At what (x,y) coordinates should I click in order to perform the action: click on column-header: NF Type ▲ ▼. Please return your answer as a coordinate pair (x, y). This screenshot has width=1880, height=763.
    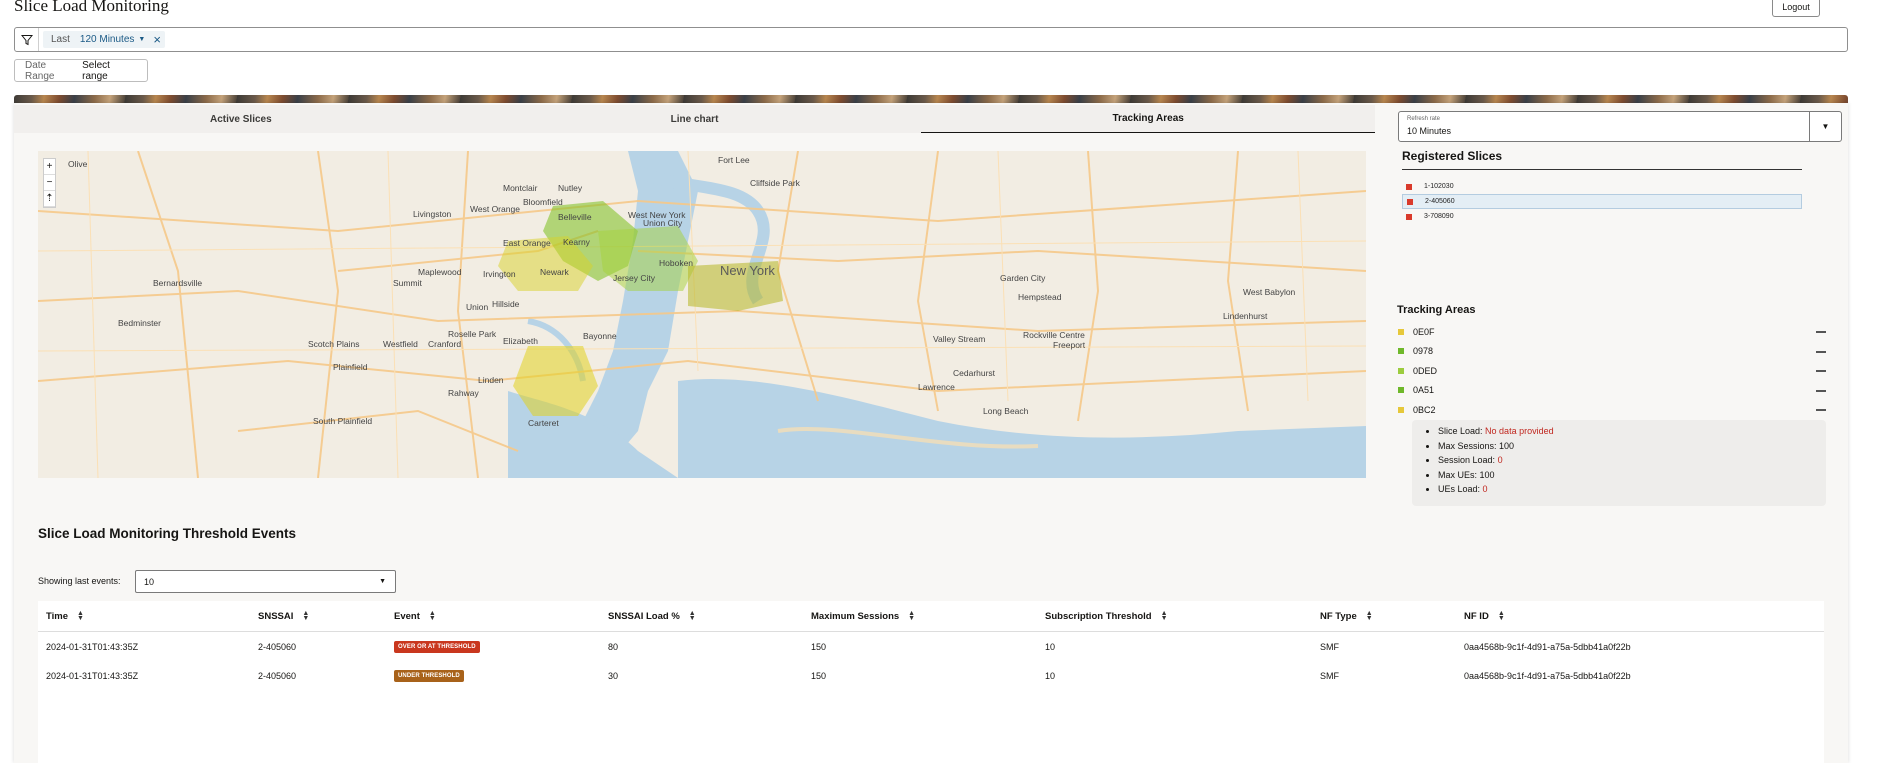
    Looking at the image, I should click on (1346, 616).